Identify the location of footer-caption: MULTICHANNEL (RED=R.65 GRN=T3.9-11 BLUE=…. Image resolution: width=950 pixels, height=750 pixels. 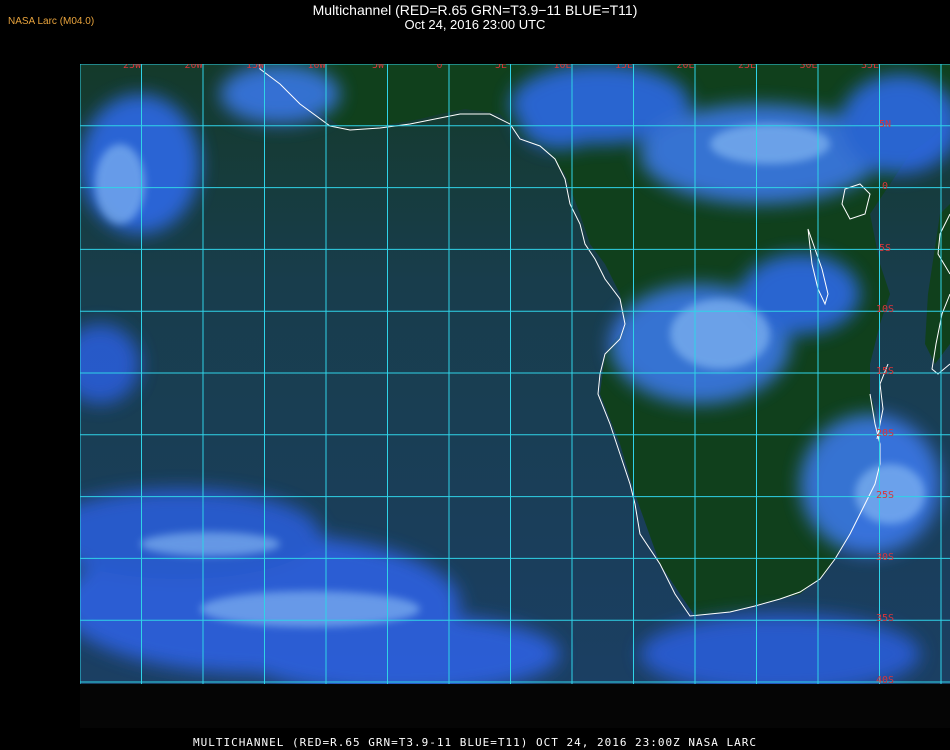
(475, 742).